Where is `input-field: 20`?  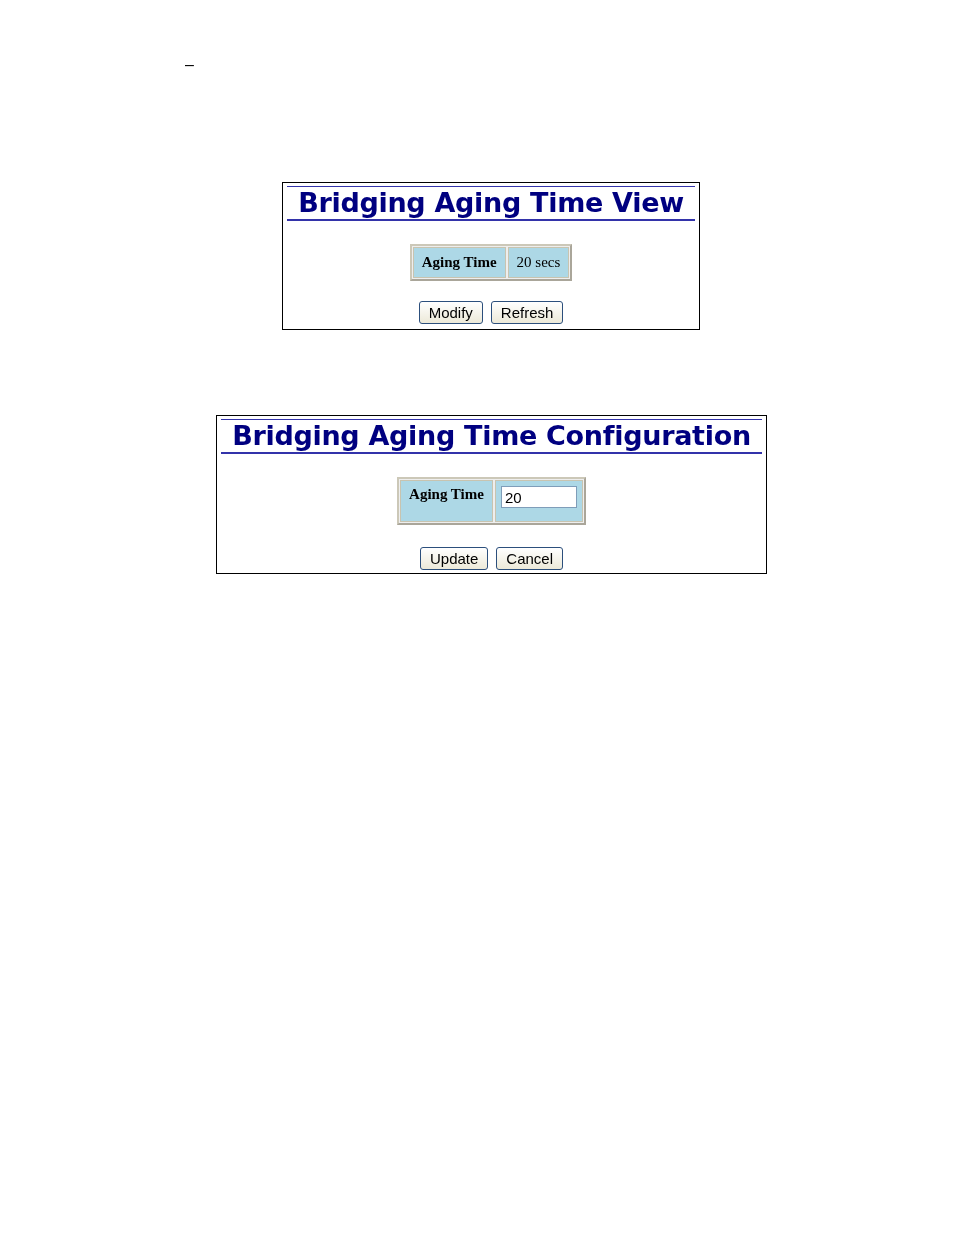 input-field: 20 is located at coordinates (538, 497).